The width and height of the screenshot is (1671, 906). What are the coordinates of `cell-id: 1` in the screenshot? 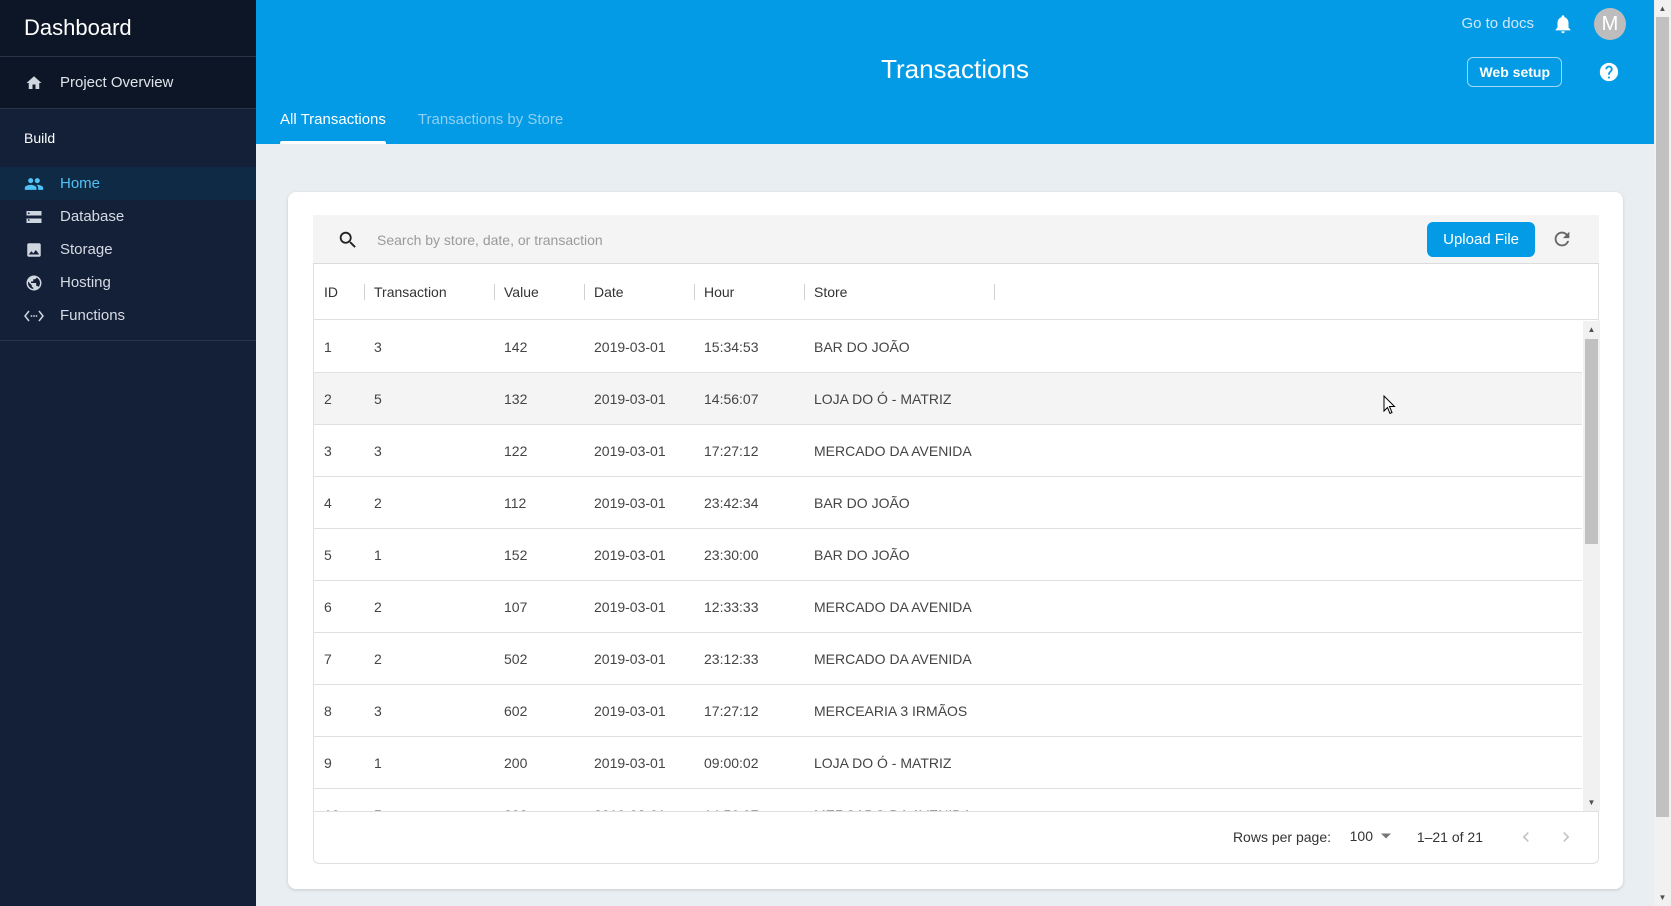 It's located at (328, 347).